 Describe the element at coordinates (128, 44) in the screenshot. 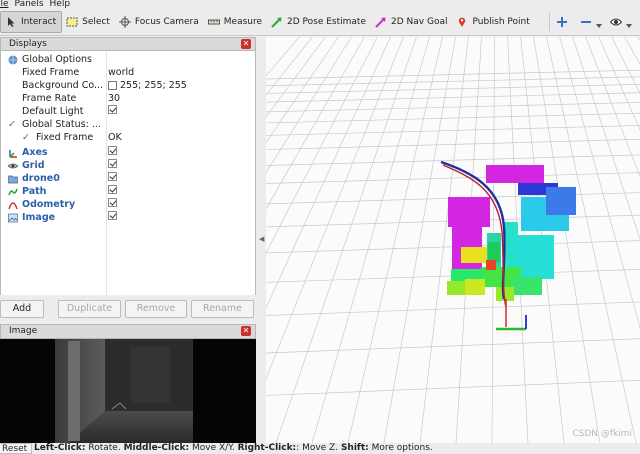

I see `displays-panel-title: Displays ✕` at that location.